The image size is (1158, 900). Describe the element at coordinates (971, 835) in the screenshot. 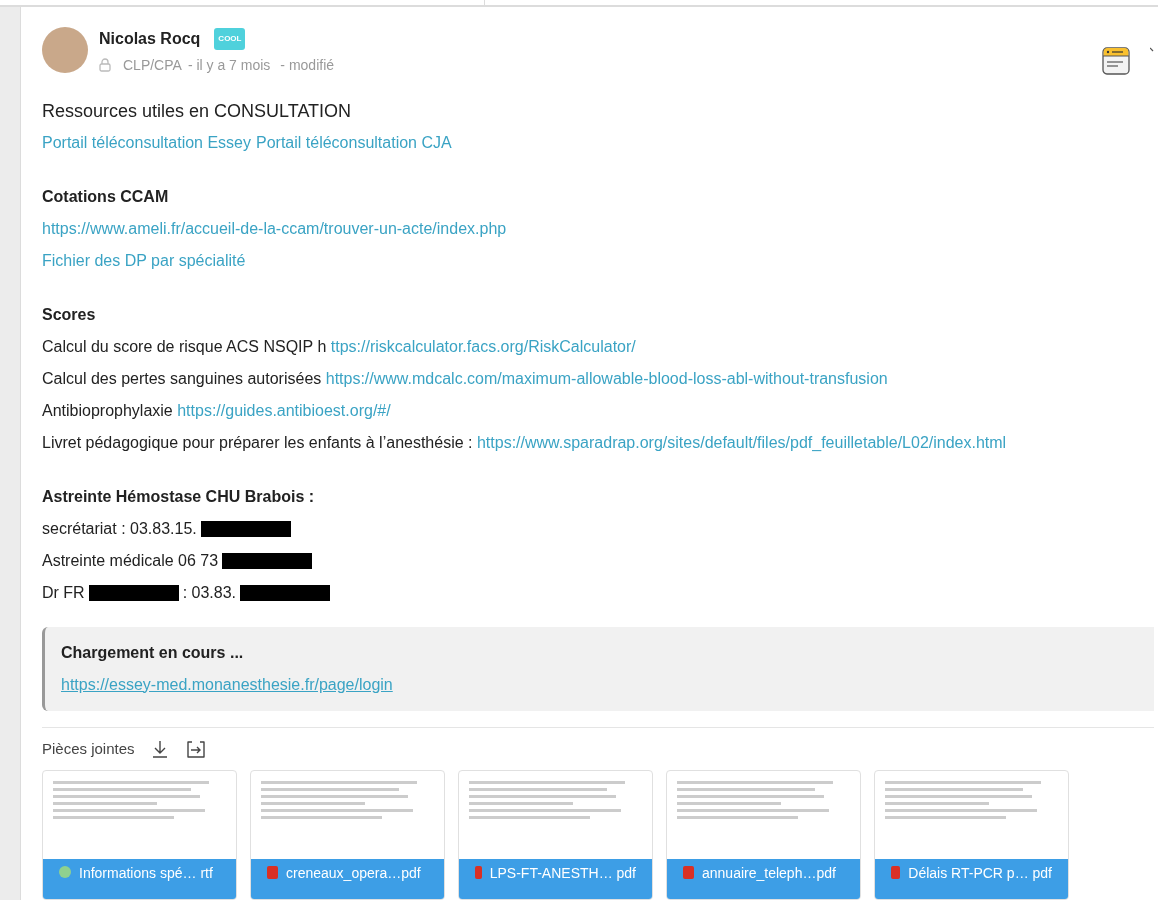

I see `attachment-card: Délais RT-PCR p… pdf` at that location.